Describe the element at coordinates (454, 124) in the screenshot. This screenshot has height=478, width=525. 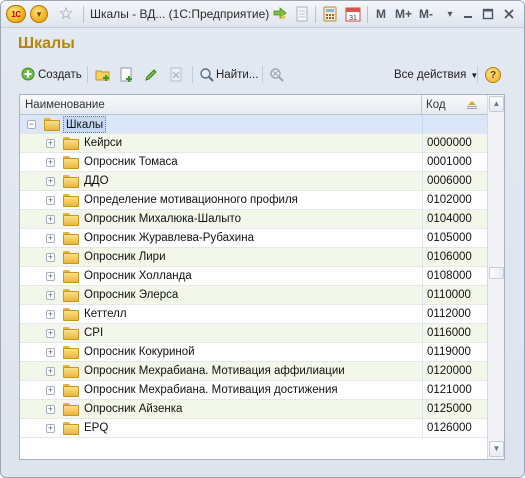
I see `row-code` at that location.